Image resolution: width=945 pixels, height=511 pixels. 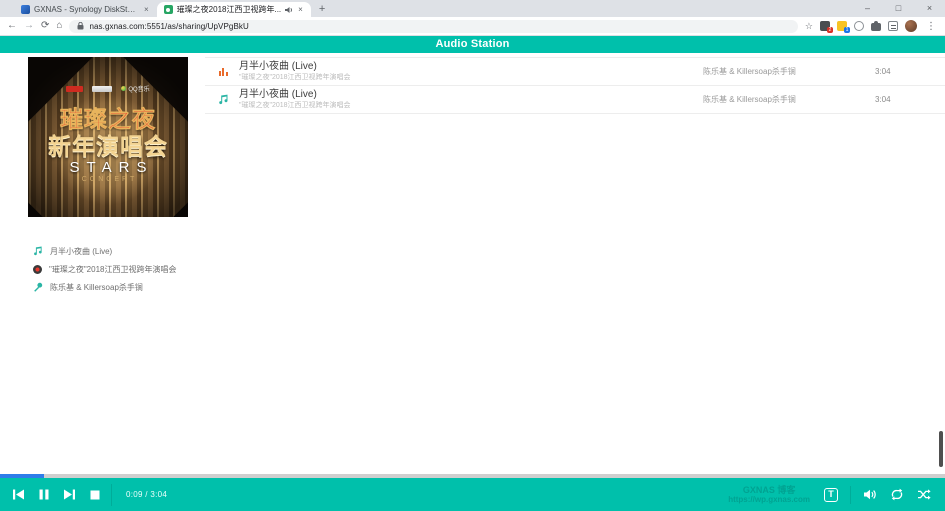 I want to click on tab-audio-station: 璀璨之夜2018江西卫视跨年... ×, so click(x=233, y=9).